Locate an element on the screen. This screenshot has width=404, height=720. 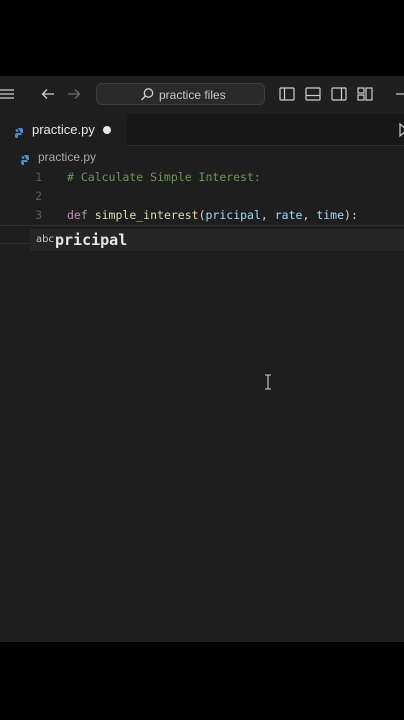
code-token: simple_interest is located at coordinates (146, 215).